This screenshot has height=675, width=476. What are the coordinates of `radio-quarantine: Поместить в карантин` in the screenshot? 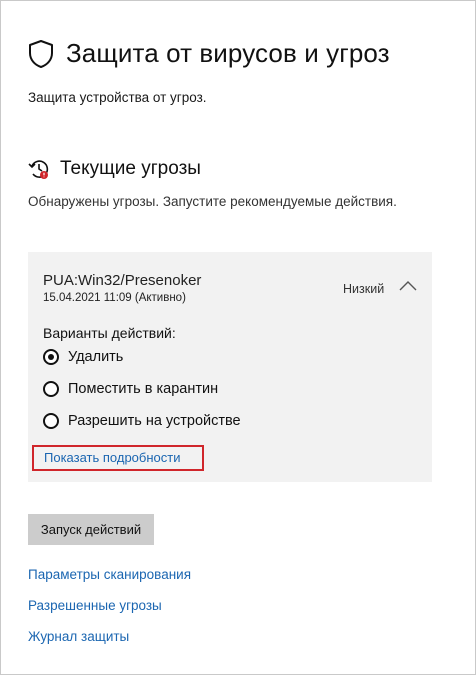 It's located at (130, 389).